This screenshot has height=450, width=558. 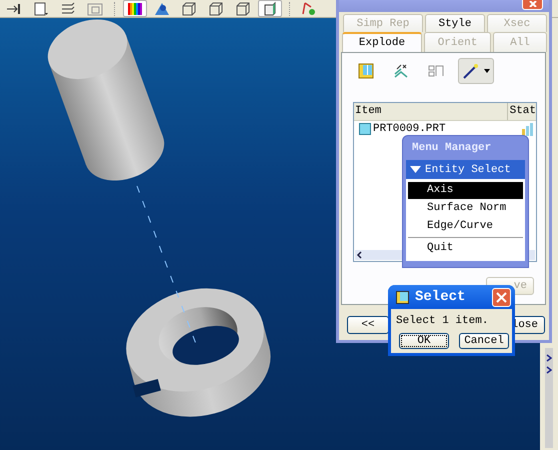 I want to click on list-item: PRT0009.PRT, so click(x=444, y=129).